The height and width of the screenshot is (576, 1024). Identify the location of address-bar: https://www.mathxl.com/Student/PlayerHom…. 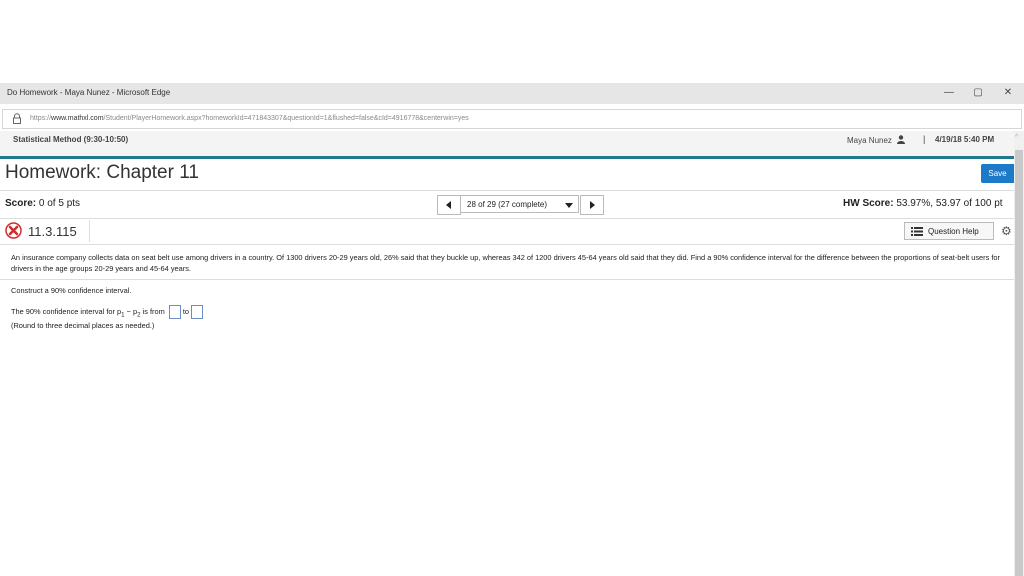
(512, 118).